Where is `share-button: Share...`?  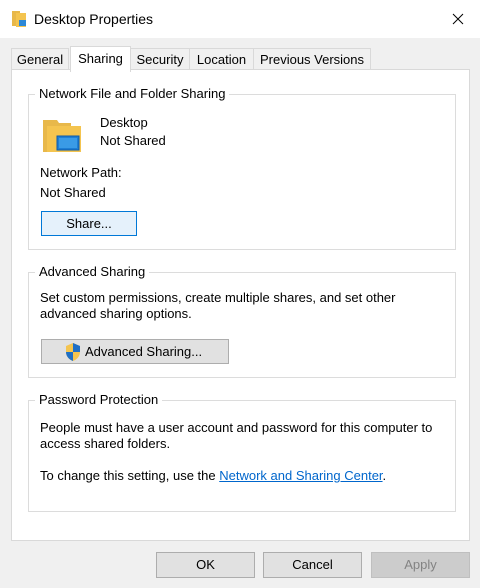 share-button: Share... is located at coordinates (89, 223).